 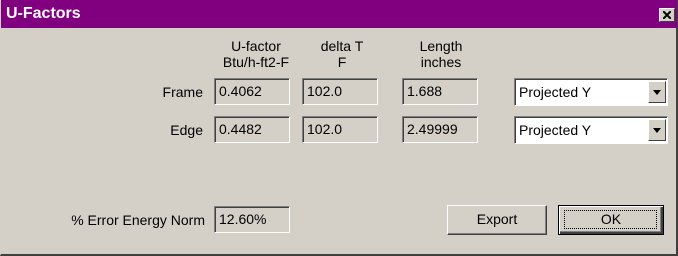 I want to click on frame-length-field: 1.688, so click(x=440, y=91).